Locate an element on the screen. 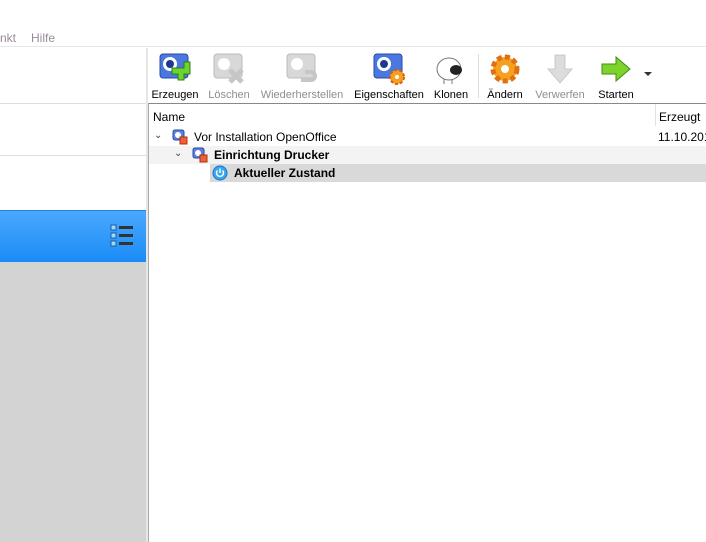 The width and height of the screenshot is (706, 542). create-snapshot-button: Erzeugen is located at coordinates (175, 76).